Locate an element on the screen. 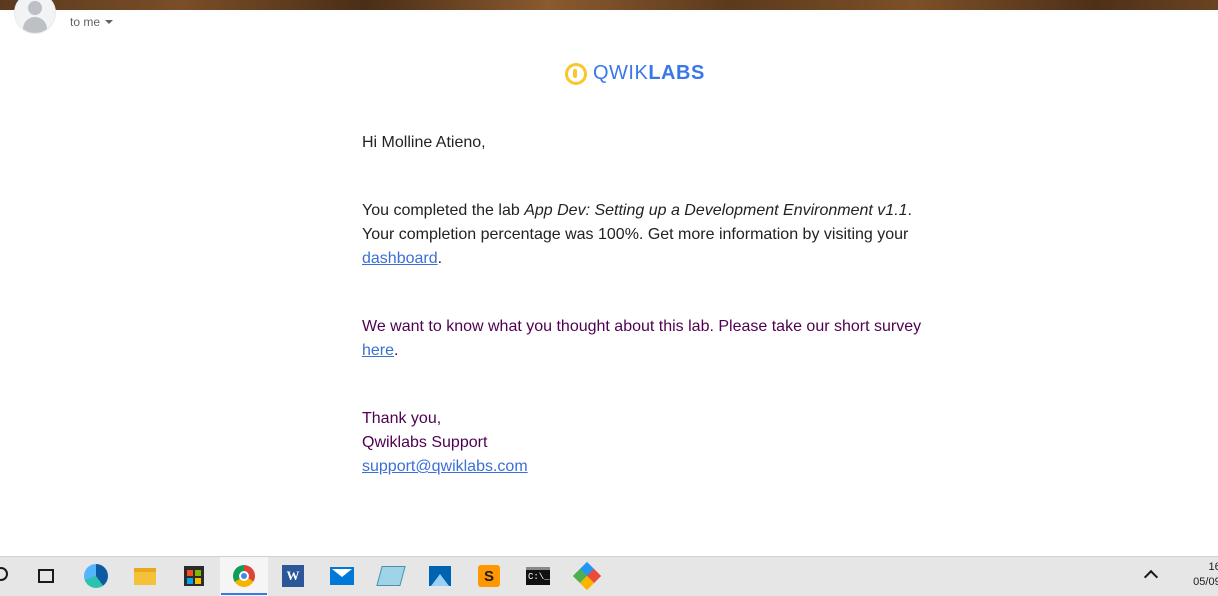 The height and width of the screenshot is (596, 1218). qwiklabs-logo-text: QWIKLABS is located at coordinates (649, 73).